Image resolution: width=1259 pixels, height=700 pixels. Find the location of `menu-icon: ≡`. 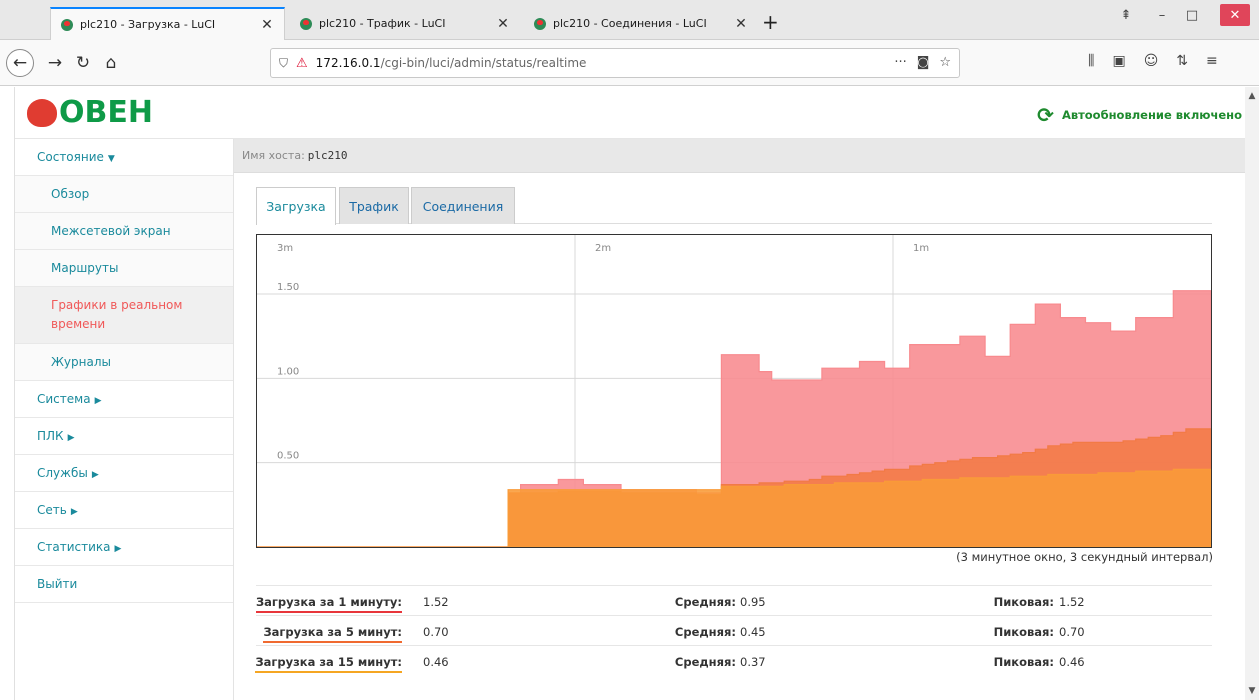

menu-icon: ≡ is located at coordinates (1212, 61).